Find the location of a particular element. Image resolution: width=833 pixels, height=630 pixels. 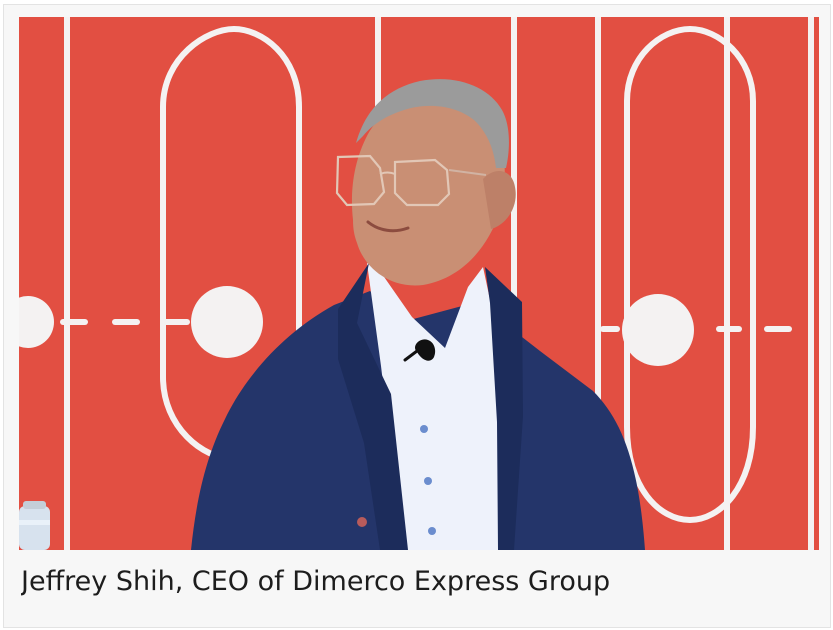

backdrop-dot-right is located at coordinates (658, 330).